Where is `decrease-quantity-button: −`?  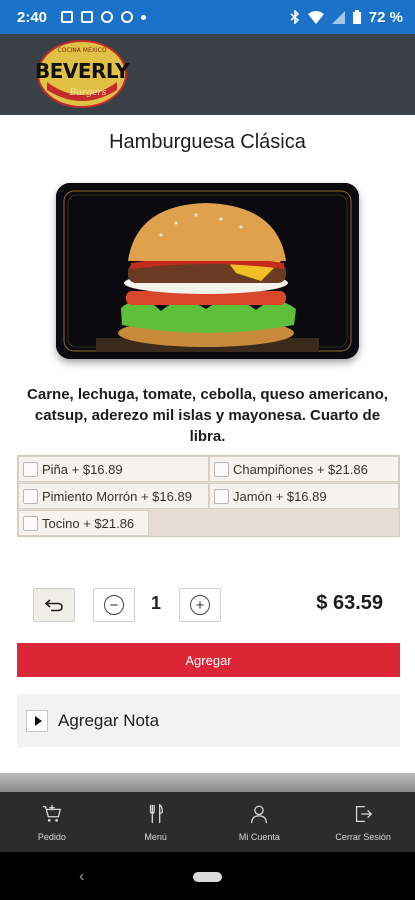
decrease-quantity-button: − is located at coordinates (114, 605).